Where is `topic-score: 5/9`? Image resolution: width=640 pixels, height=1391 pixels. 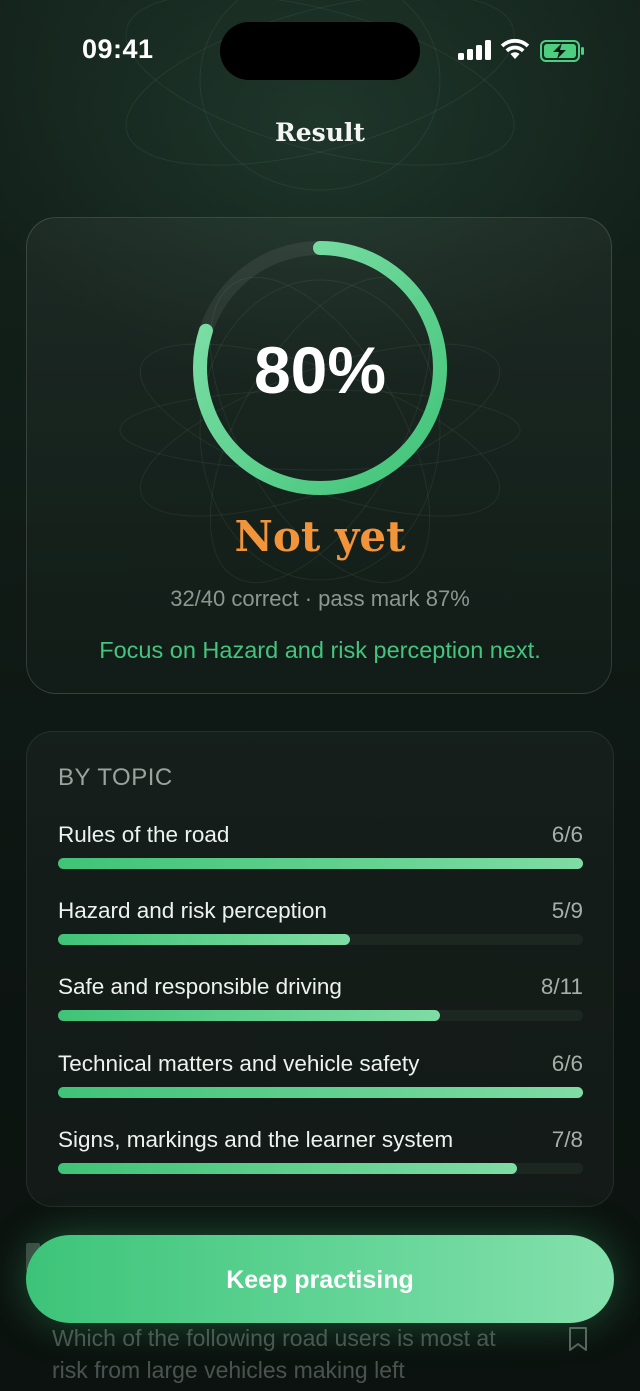 topic-score: 5/9 is located at coordinates (567, 910).